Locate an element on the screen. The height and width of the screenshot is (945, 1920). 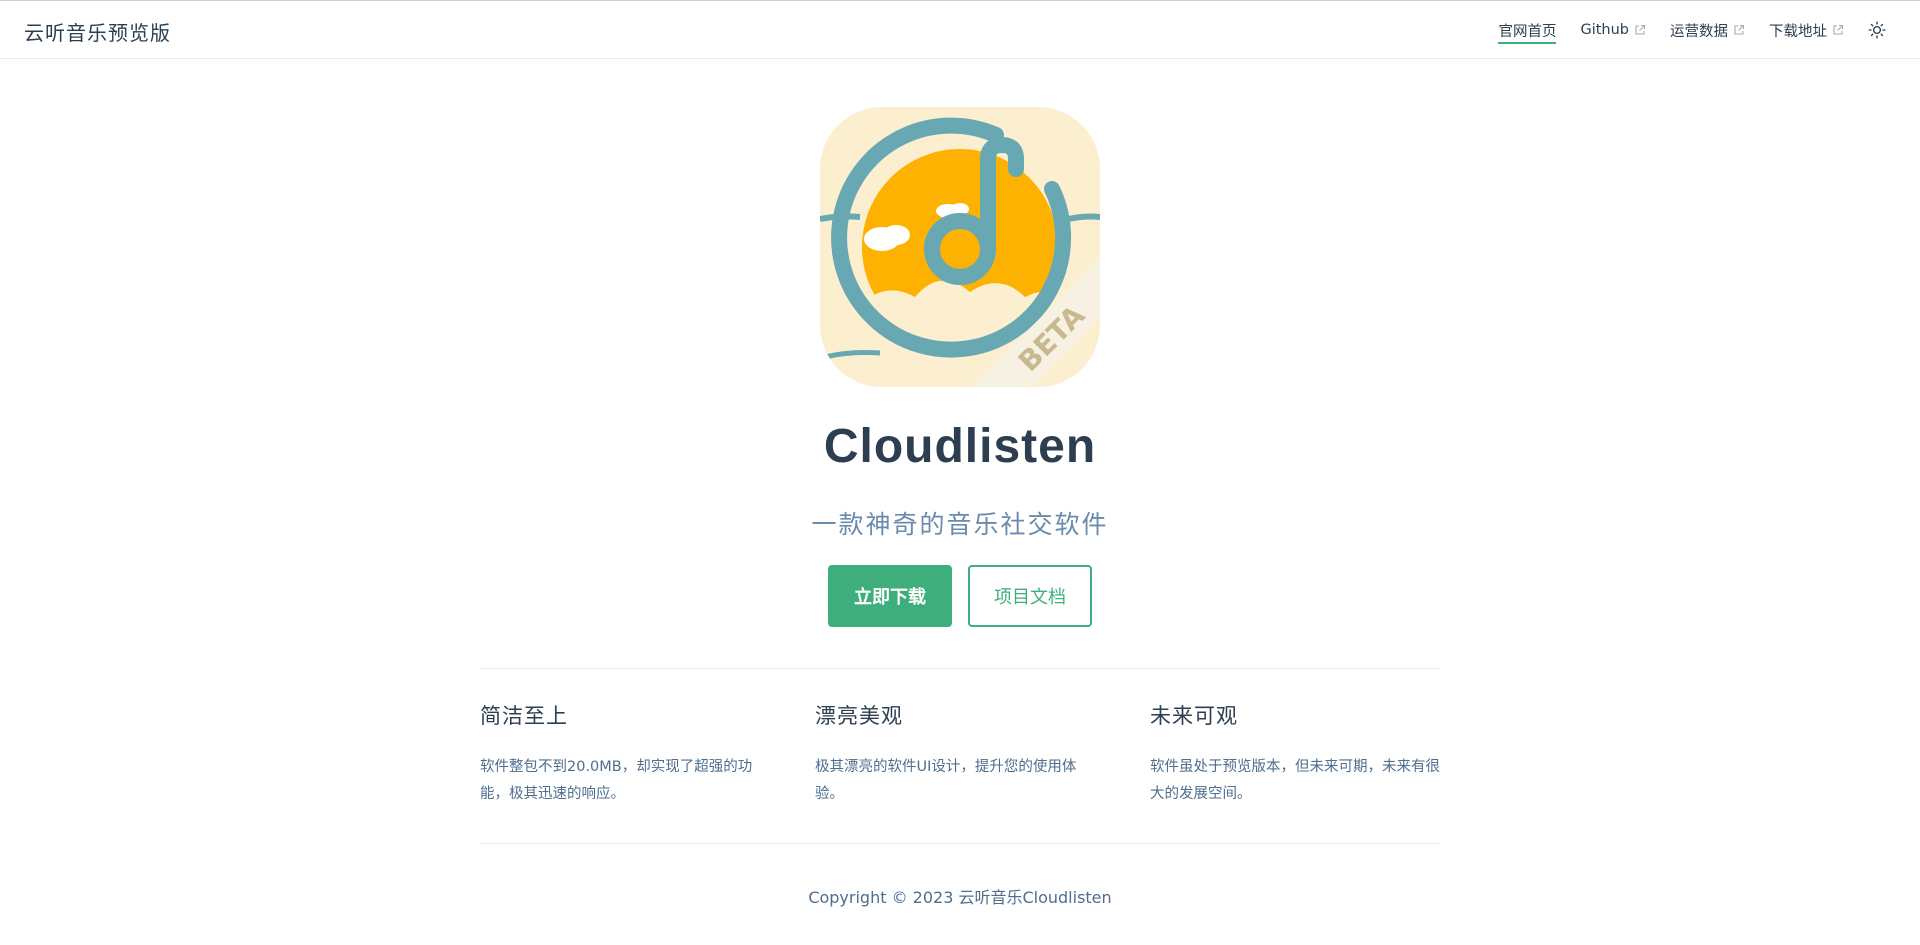
nav-link-github: Github is located at coordinates (1613, 30).